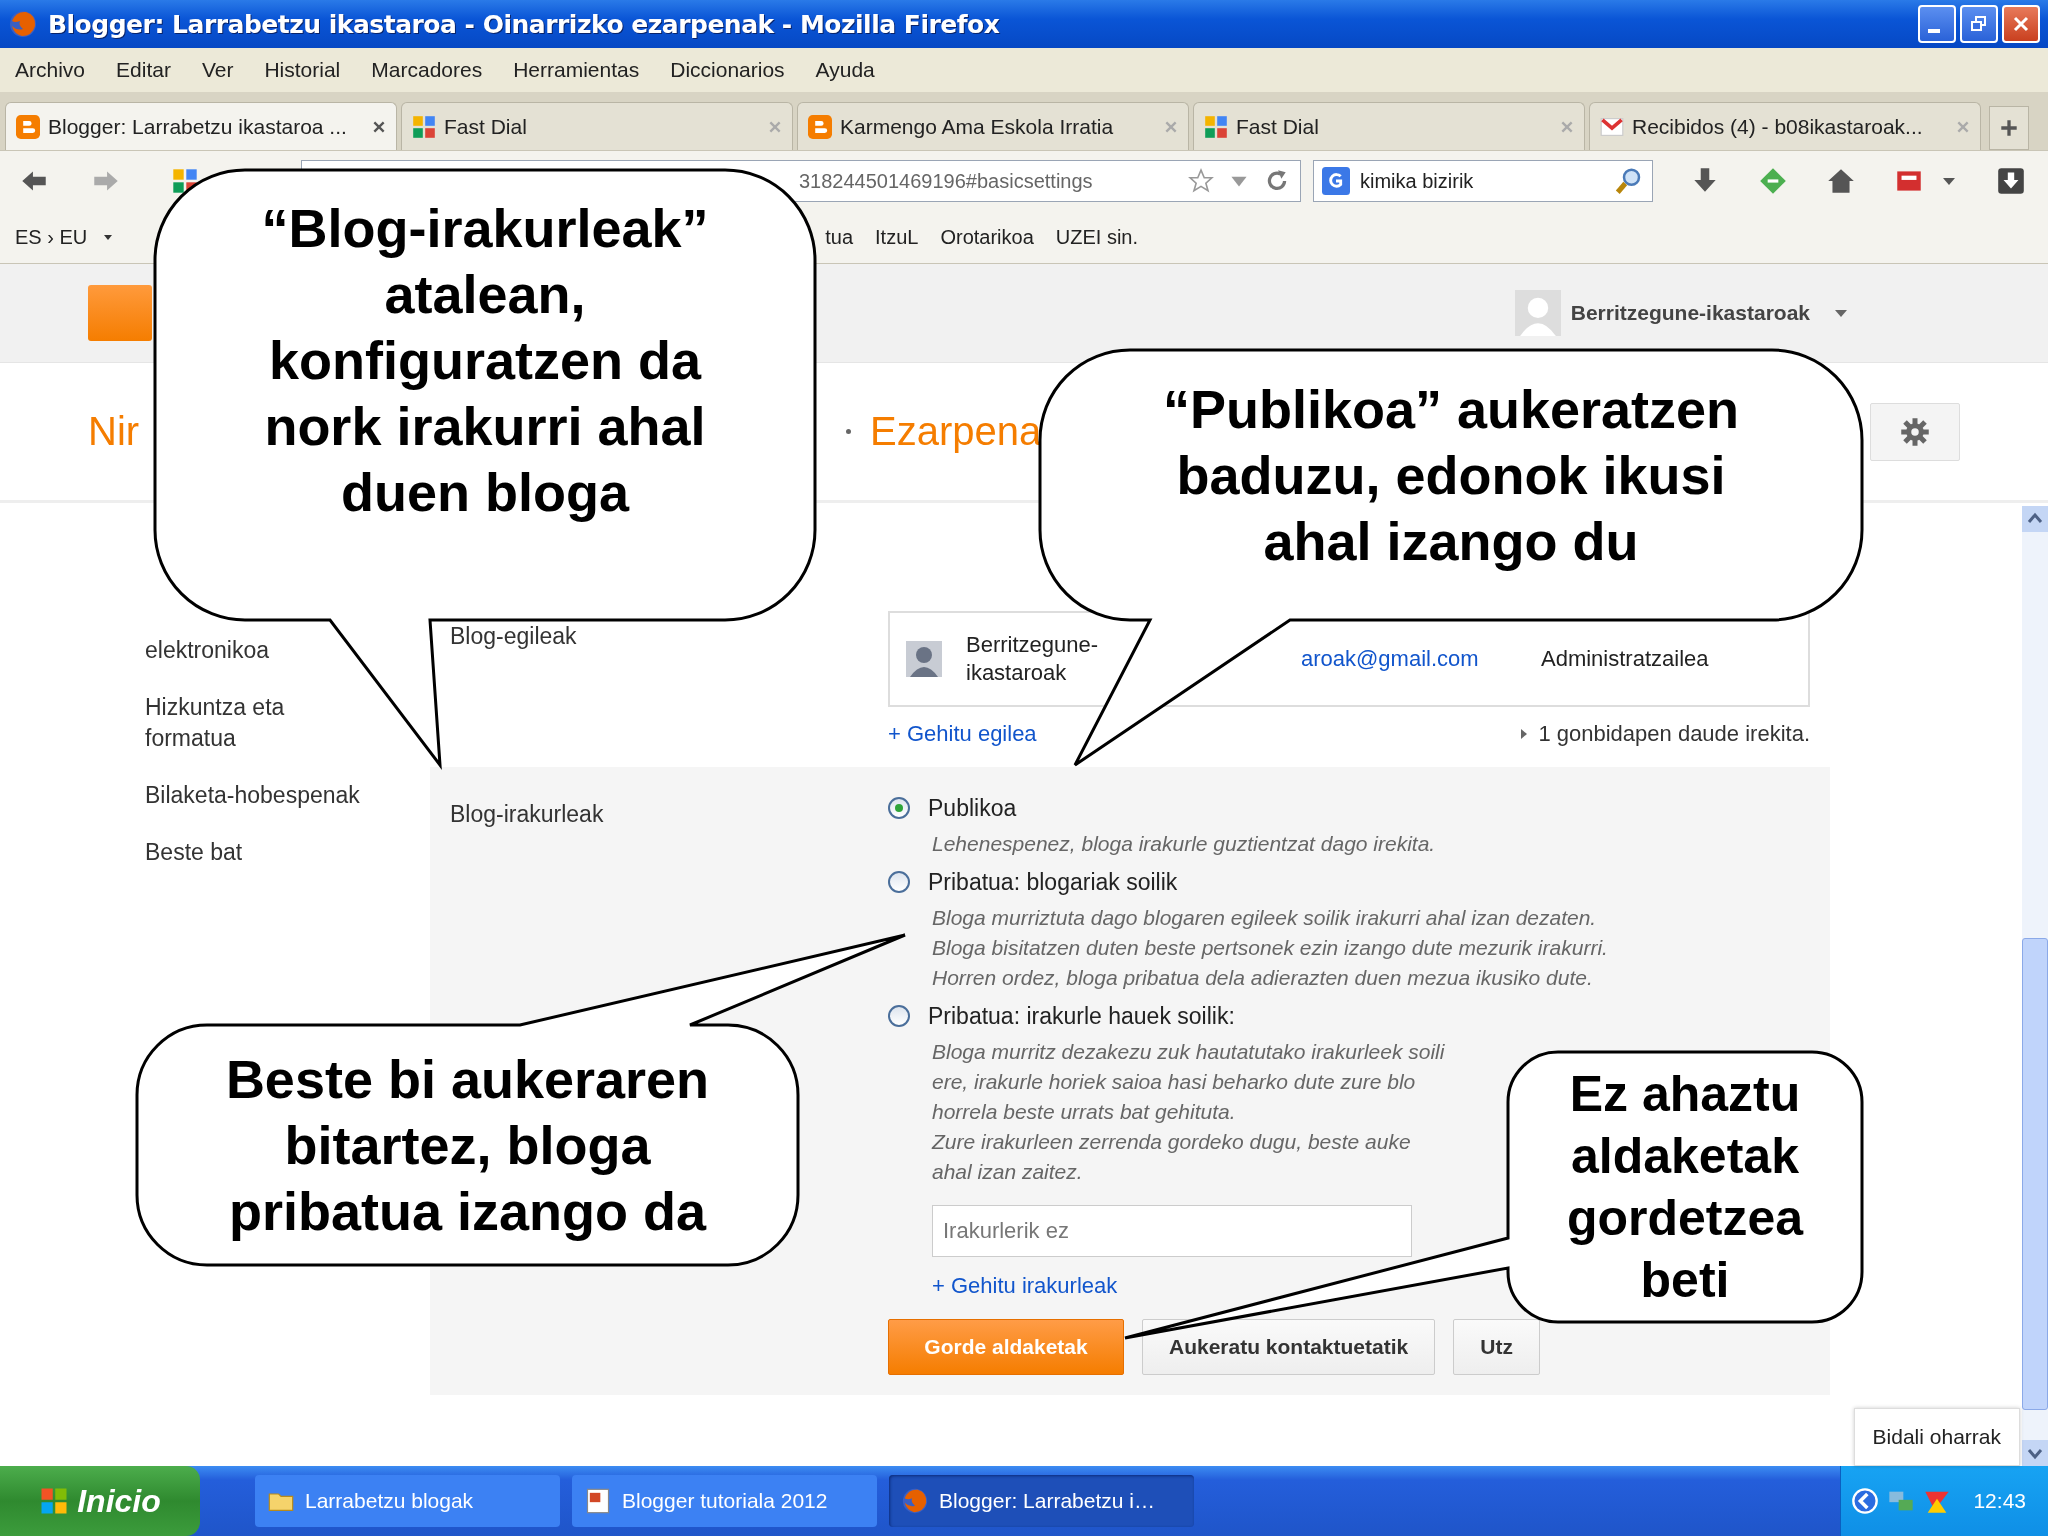 The image size is (2048, 1536). I want to click on star-icon, so click(1201, 181).